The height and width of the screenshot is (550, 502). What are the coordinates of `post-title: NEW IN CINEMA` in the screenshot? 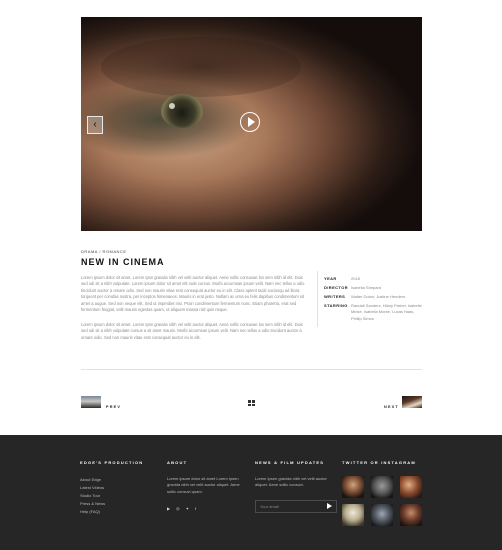 It's located at (123, 262).